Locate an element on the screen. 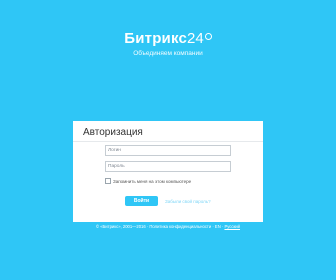 This screenshot has height=280, width=336. cloud-icon is located at coordinates (208, 36).